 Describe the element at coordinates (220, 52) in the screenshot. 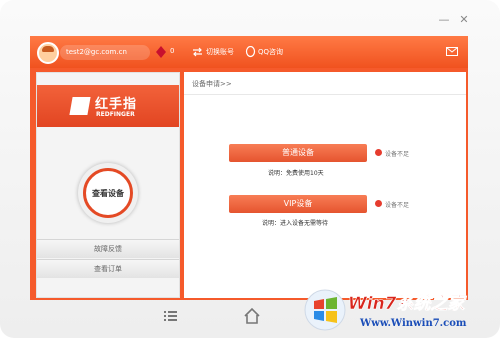

I see `switch-account-link: 切换账号` at that location.